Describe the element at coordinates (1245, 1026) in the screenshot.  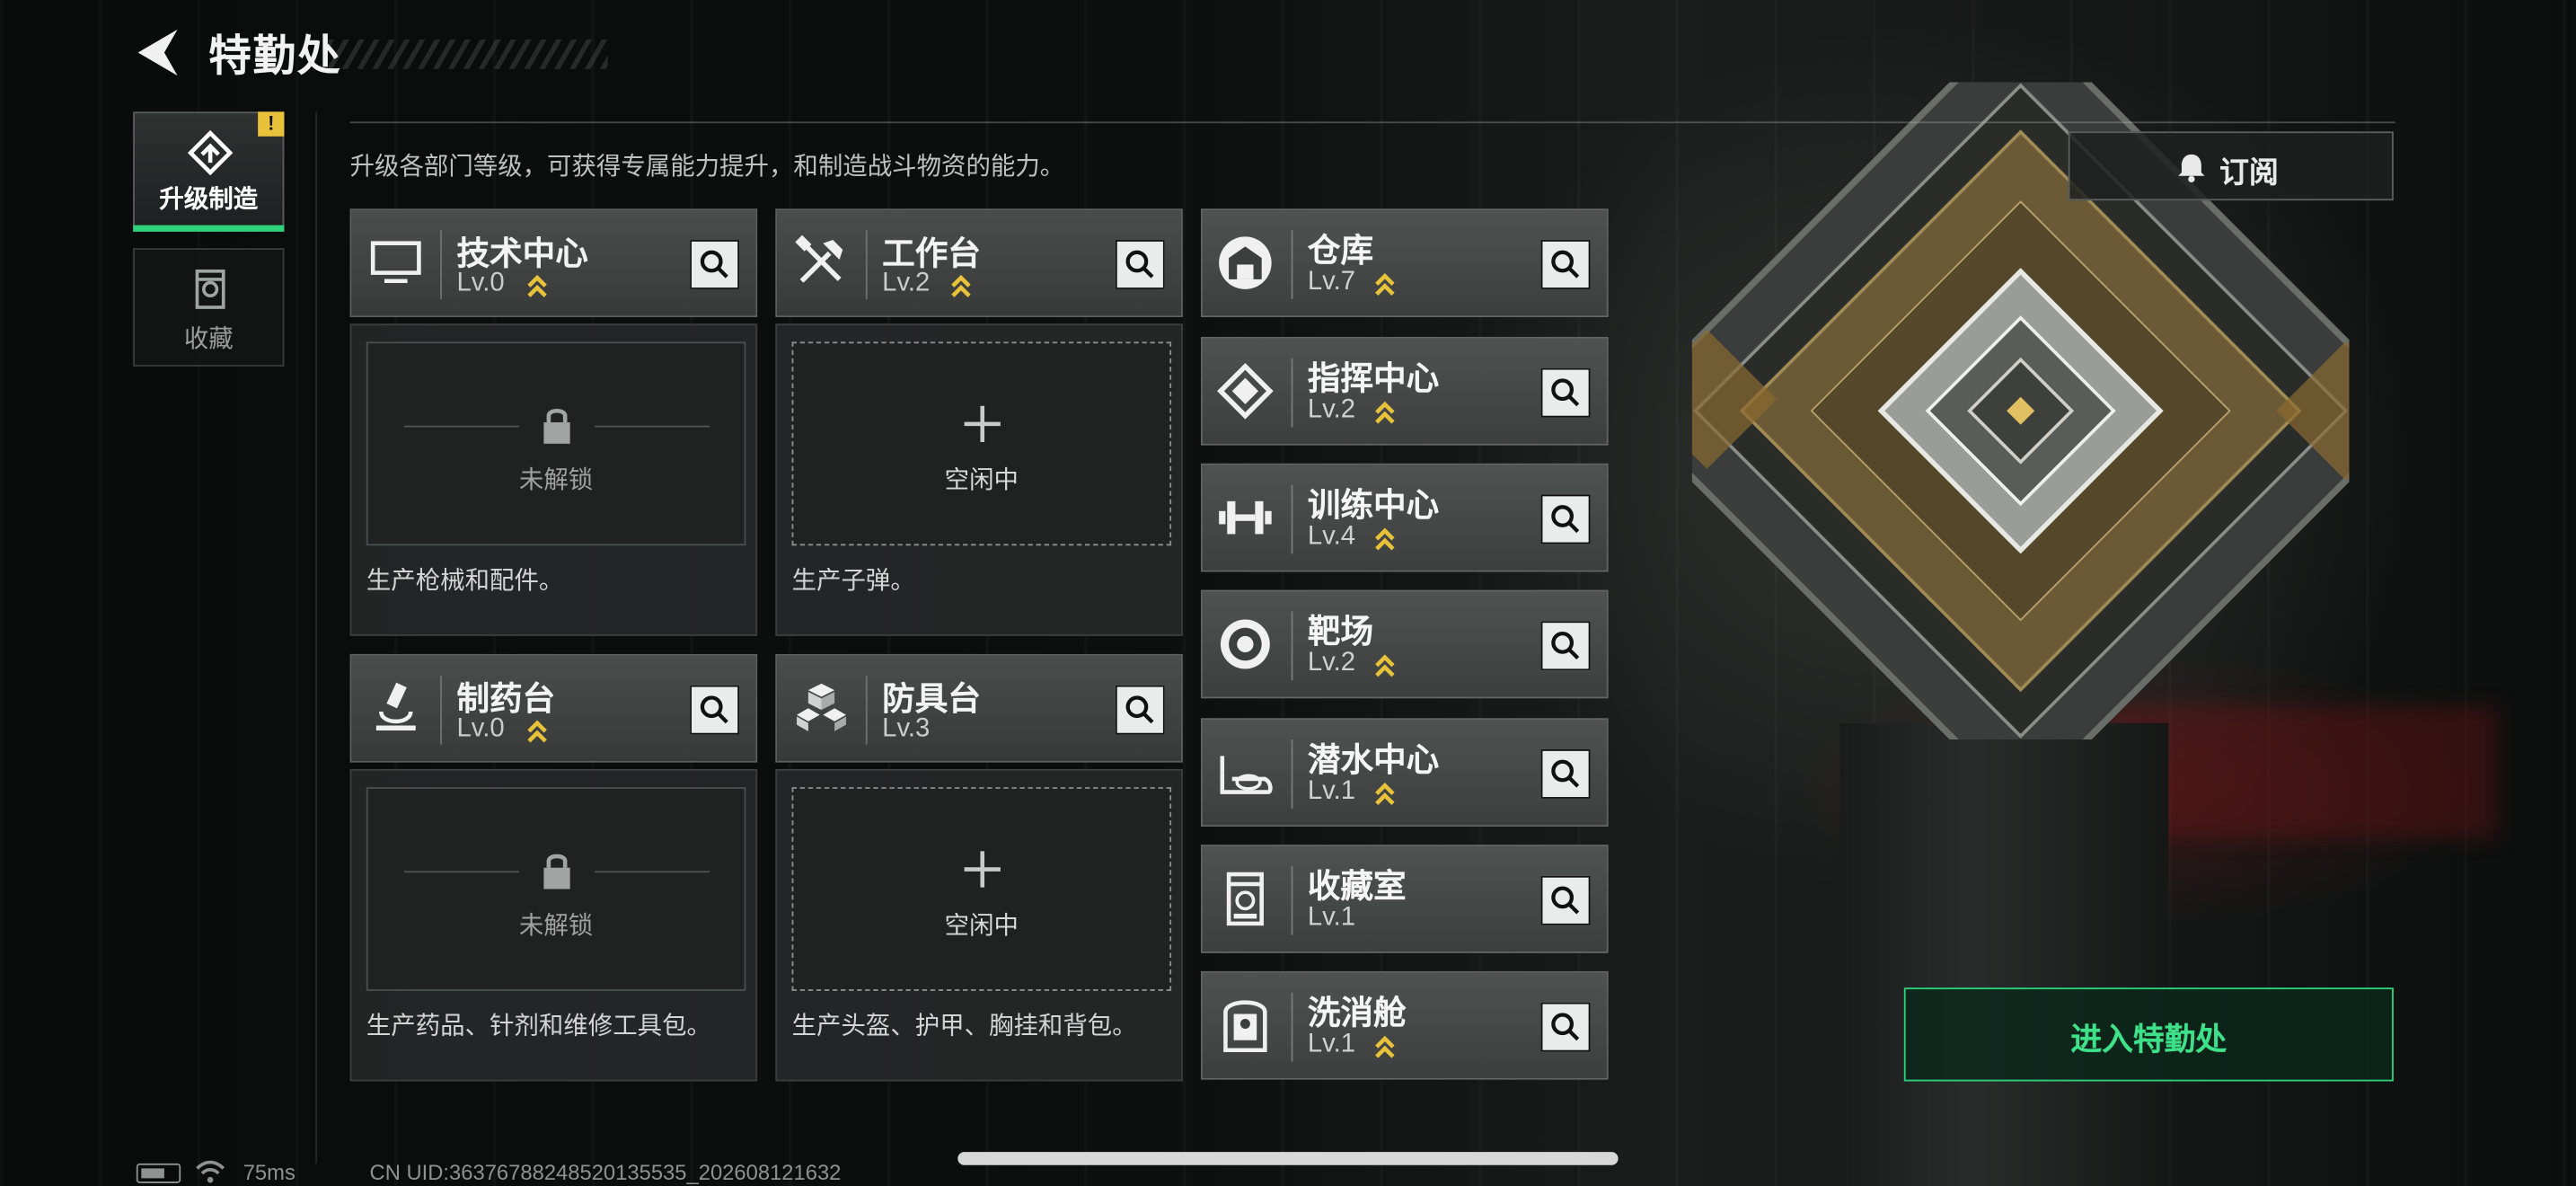
I see `decon-pod-icon` at that location.